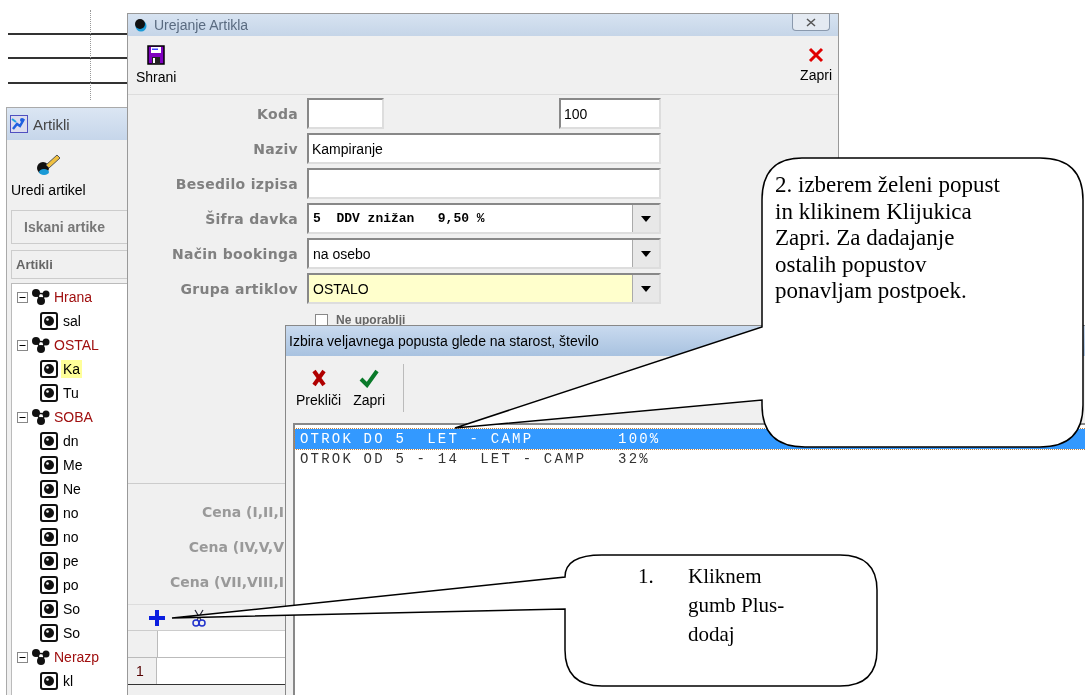 Image resolution: width=1085 pixels, height=695 pixels. Describe the element at coordinates (72, 321) in the screenshot. I see `tree-item: sal` at that location.